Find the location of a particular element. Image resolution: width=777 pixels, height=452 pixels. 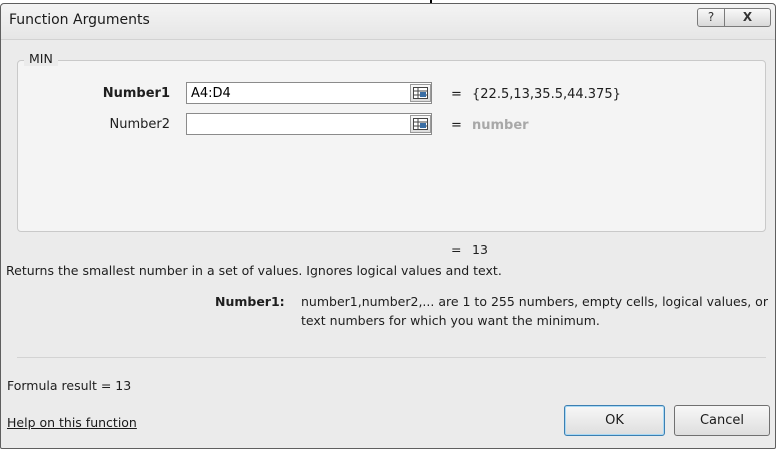

close-button: X is located at coordinates (747, 17).